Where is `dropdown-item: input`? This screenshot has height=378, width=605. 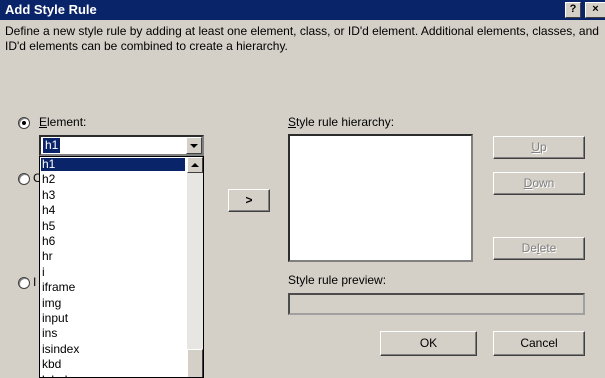 dropdown-item: input is located at coordinates (113, 318).